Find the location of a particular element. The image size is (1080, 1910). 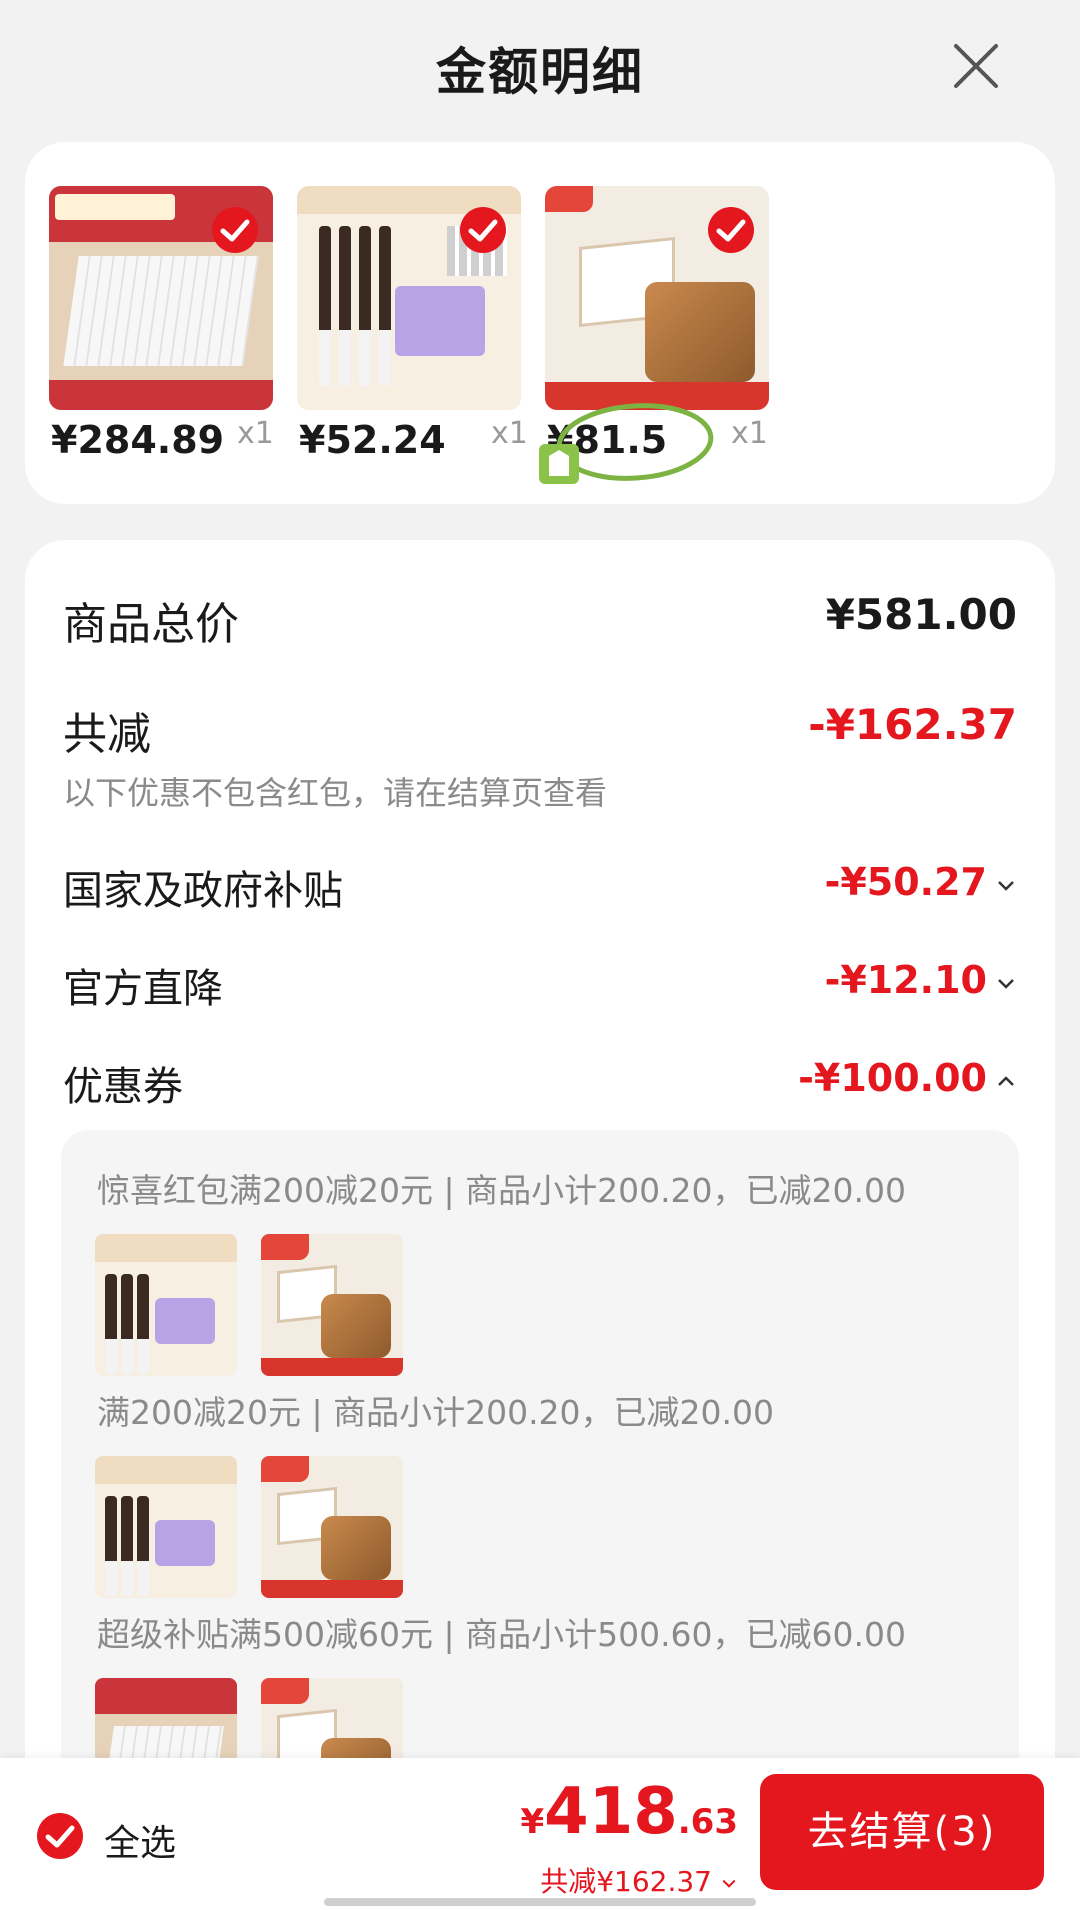

subsidy-value: -¥50.27 is located at coordinates (905, 882).